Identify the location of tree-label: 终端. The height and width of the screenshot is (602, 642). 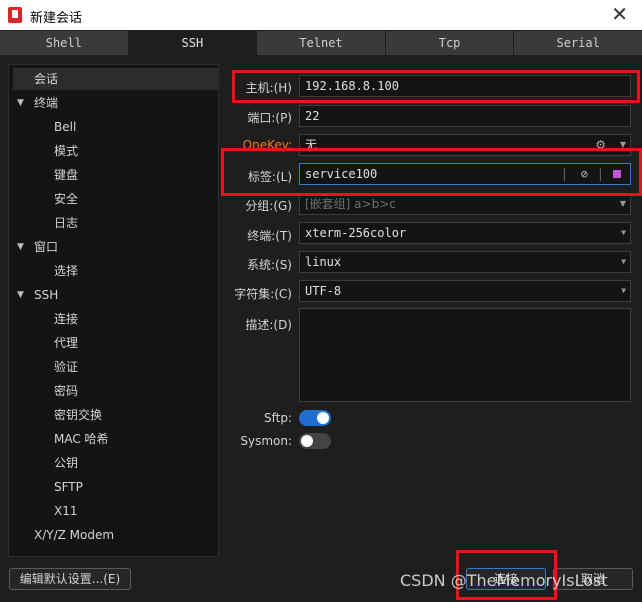
(46, 103).